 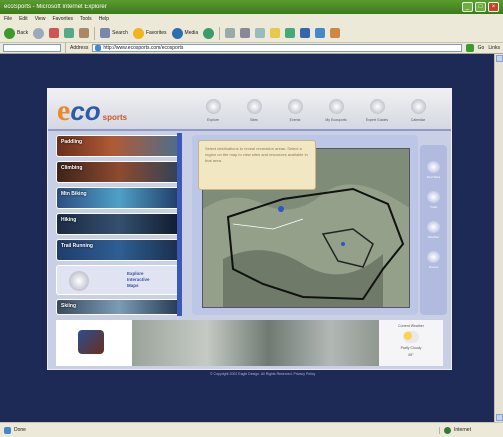 What do you see at coordinates (481, 48) in the screenshot?
I see `go-button: Go` at bounding box center [481, 48].